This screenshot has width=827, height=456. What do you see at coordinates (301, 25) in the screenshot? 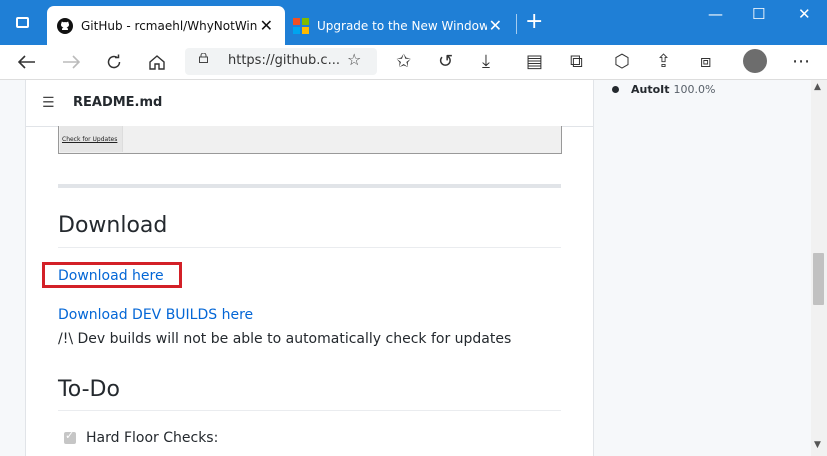
I see `microsoft-icon` at bounding box center [301, 25].